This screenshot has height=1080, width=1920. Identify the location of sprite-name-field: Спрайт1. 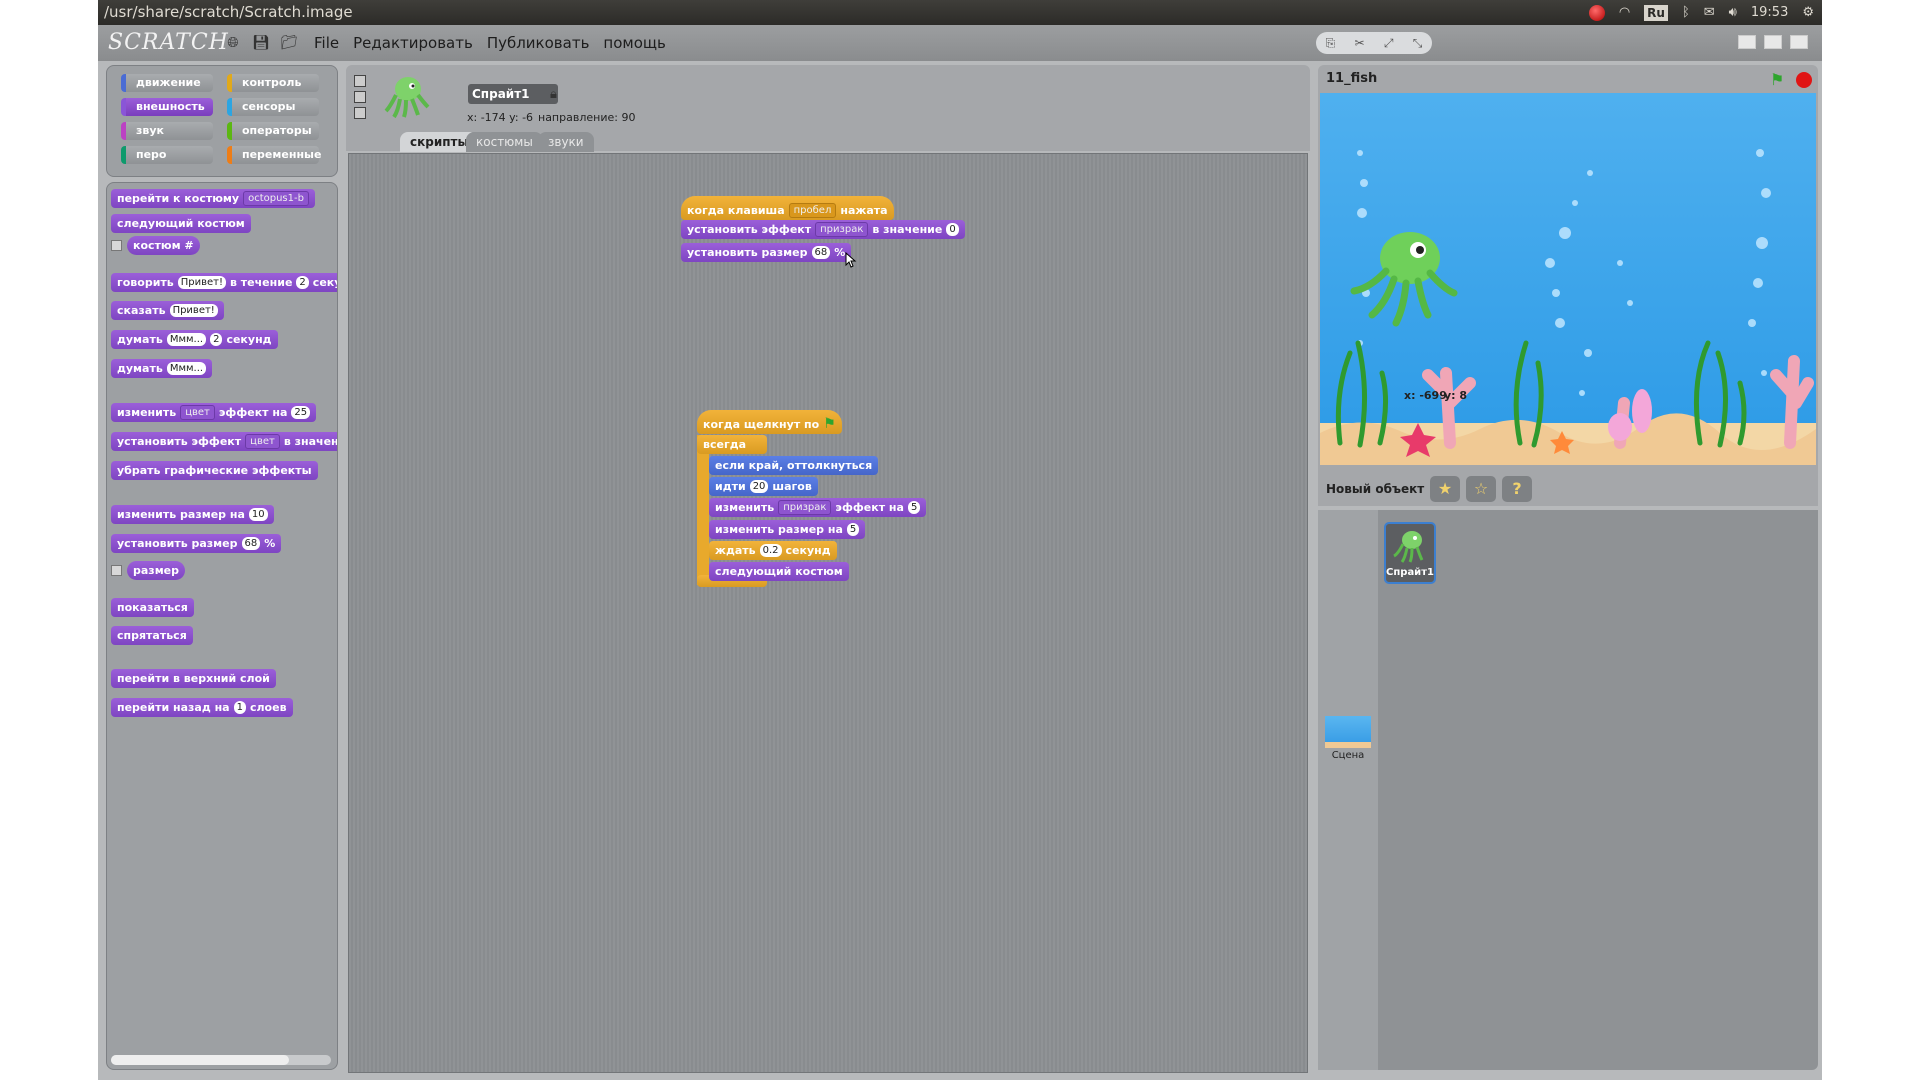
(513, 94).